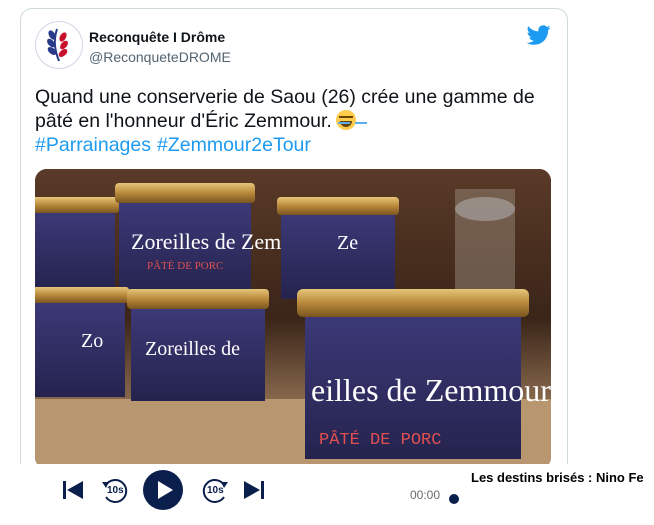 The width and height of the screenshot is (654, 525). What do you see at coordinates (165, 490) in the screenshot?
I see `play-icon` at bounding box center [165, 490].